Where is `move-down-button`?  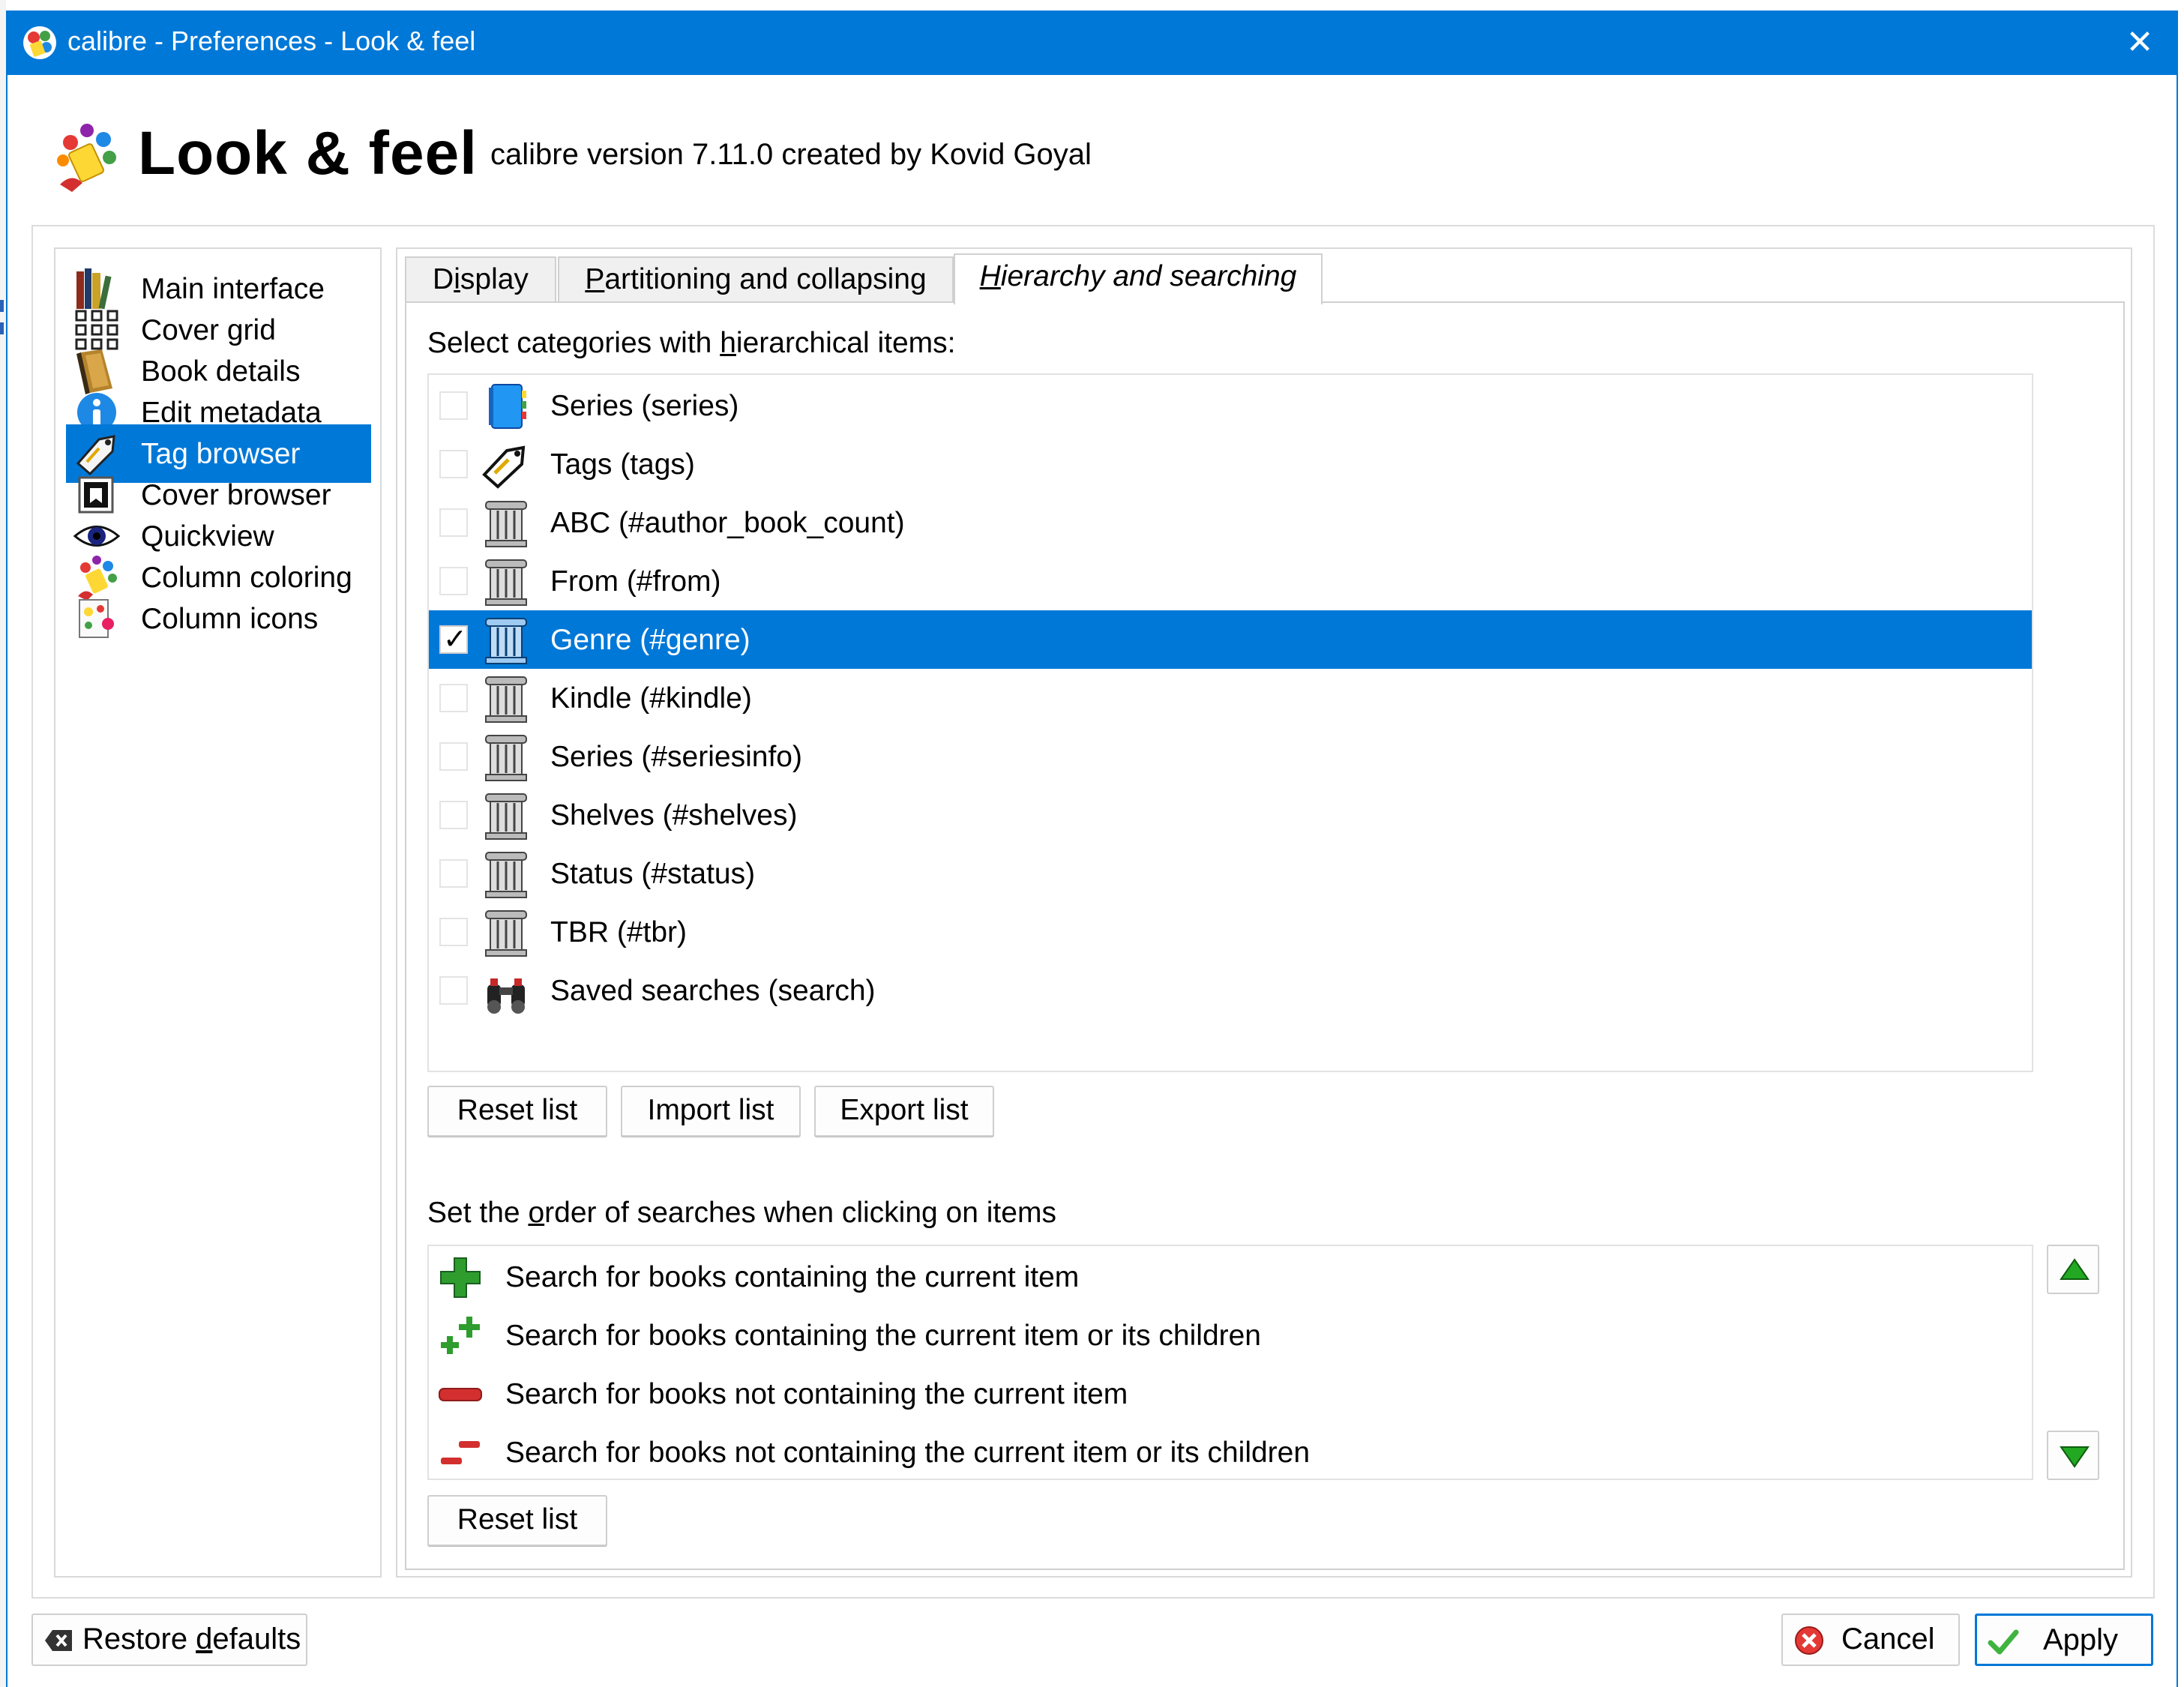 move-down-button is located at coordinates (2073, 1455).